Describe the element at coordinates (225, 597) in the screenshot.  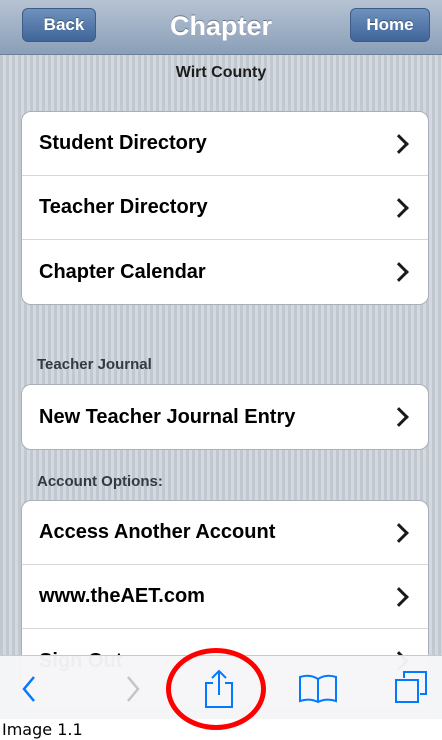
I see `list-item-aet-website: www.theAET.com` at that location.